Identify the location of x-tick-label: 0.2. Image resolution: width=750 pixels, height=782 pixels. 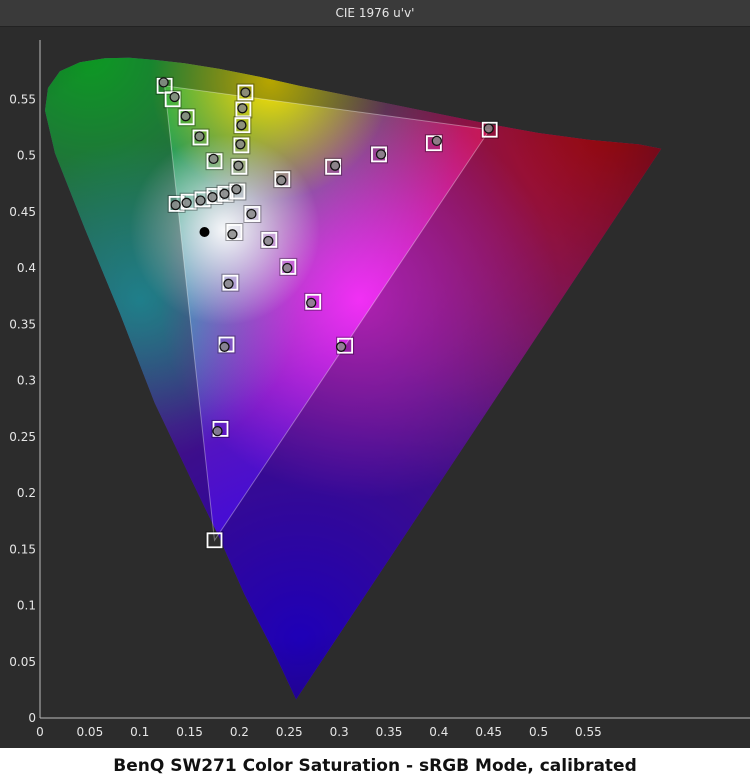
(239, 732).